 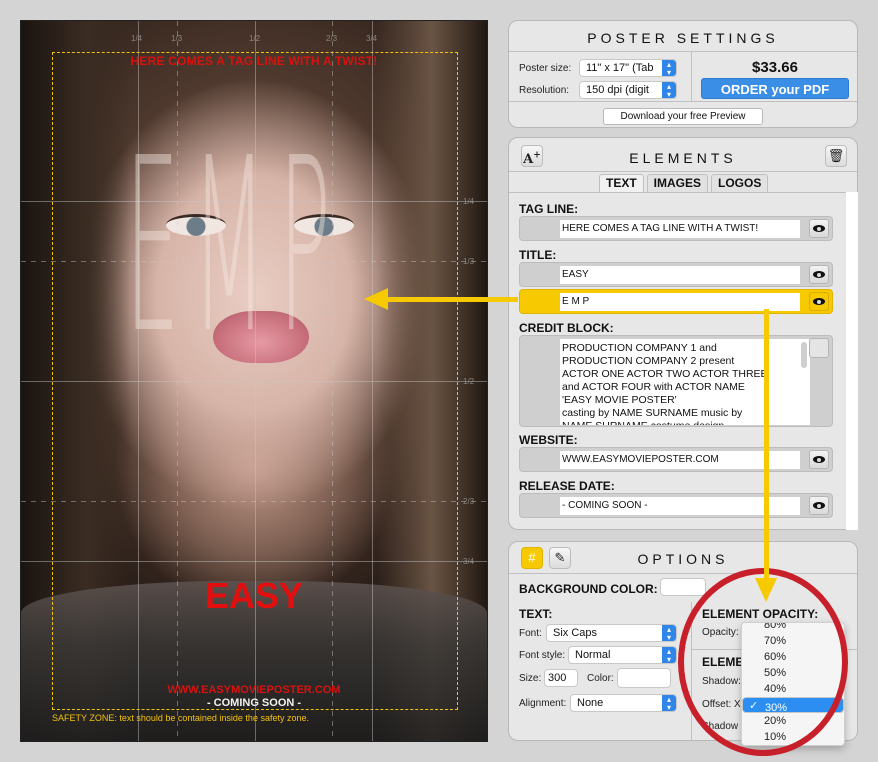 I want to click on font-style-label: Font style:, so click(x=542, y=655).